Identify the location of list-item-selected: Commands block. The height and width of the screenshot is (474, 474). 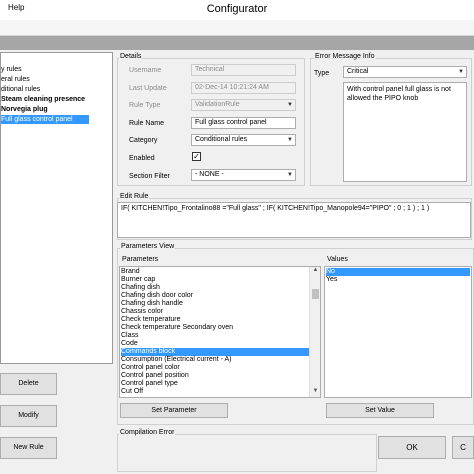
(215, 352).